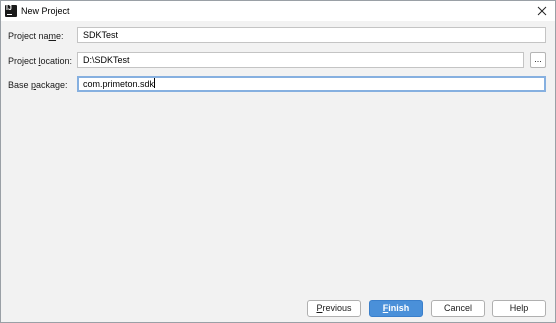 Image resolution: width=556 pixels, height=323 pixels. I want to click on cancel-button: Cancel, so click(458, 308).